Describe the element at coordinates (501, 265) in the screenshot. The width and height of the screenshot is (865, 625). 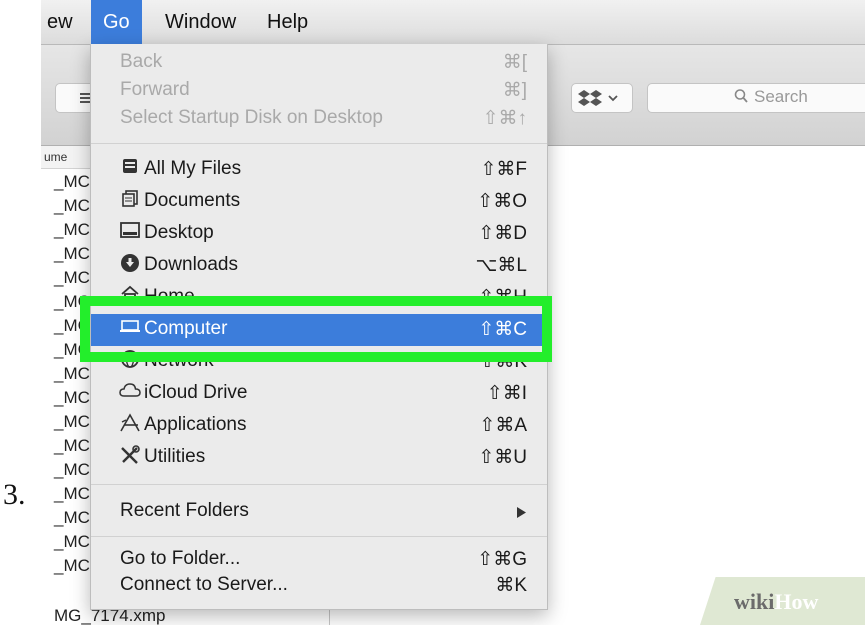
I see `menu-item-shortcut: ⌥⌘L` at that location.